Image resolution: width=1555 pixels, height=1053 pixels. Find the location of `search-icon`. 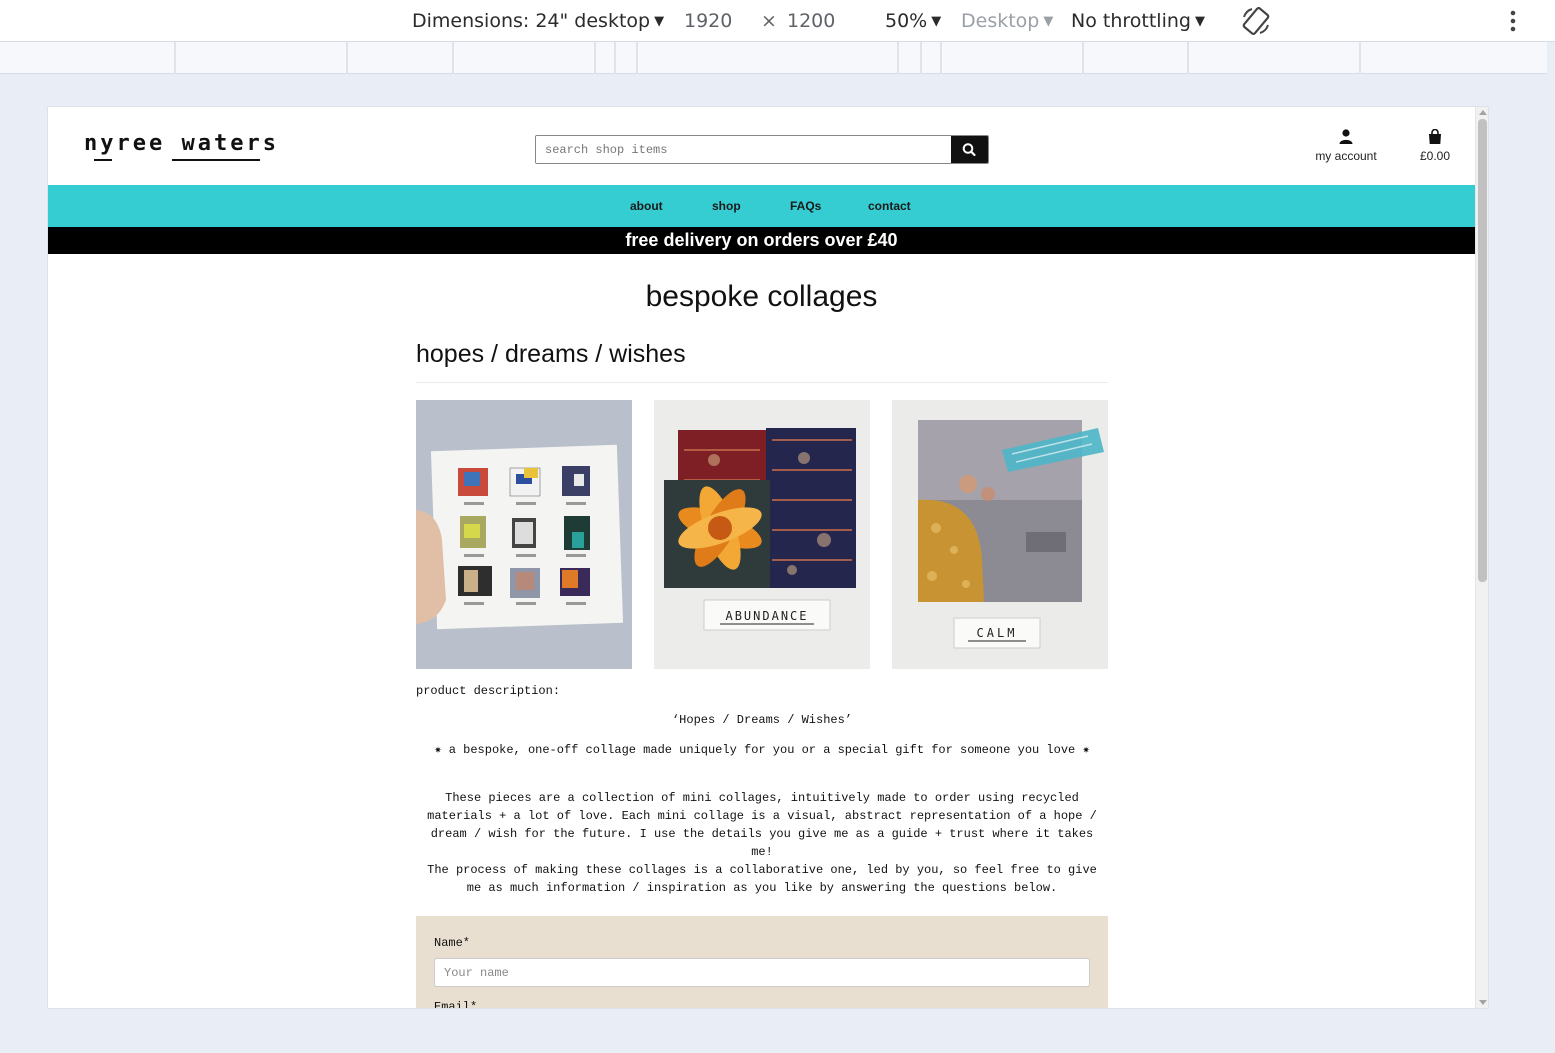

search-icon is located at coordinates (969, 150).